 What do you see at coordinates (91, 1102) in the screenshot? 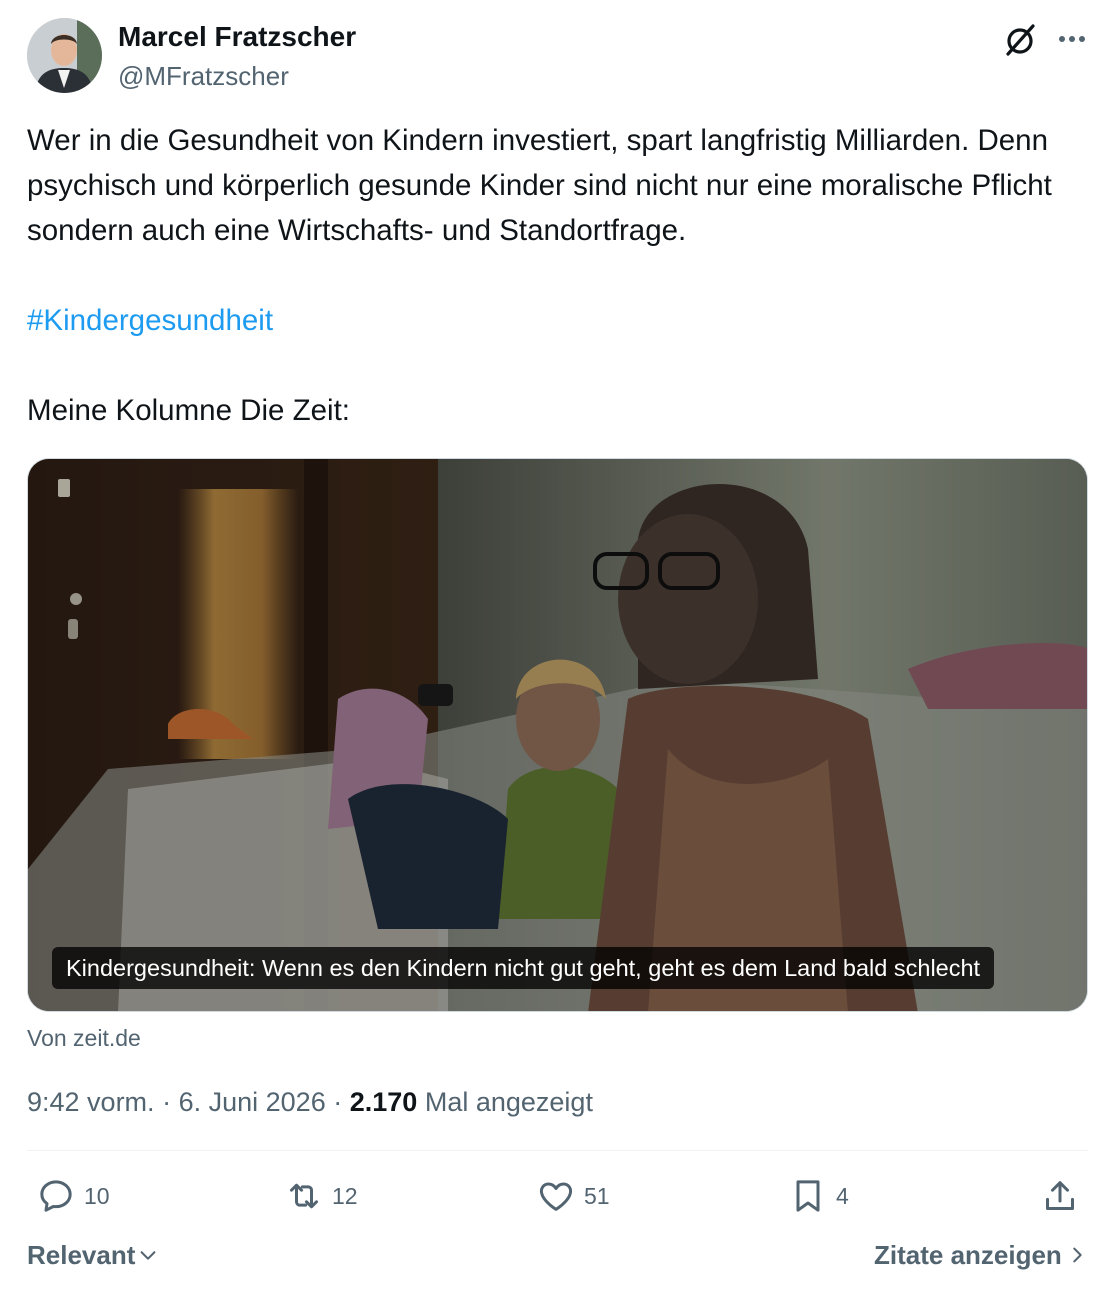
I see `tweet-time: 9:42 vorm.` at bounding box center [91, 1102].